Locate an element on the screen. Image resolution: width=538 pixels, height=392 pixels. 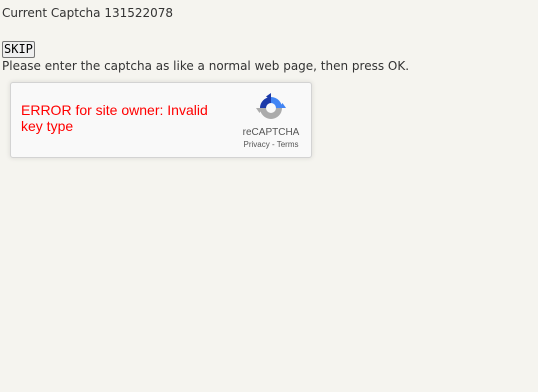
current-captcha-line: Current Captcha 131522078 is located at coordinates (87, 13).